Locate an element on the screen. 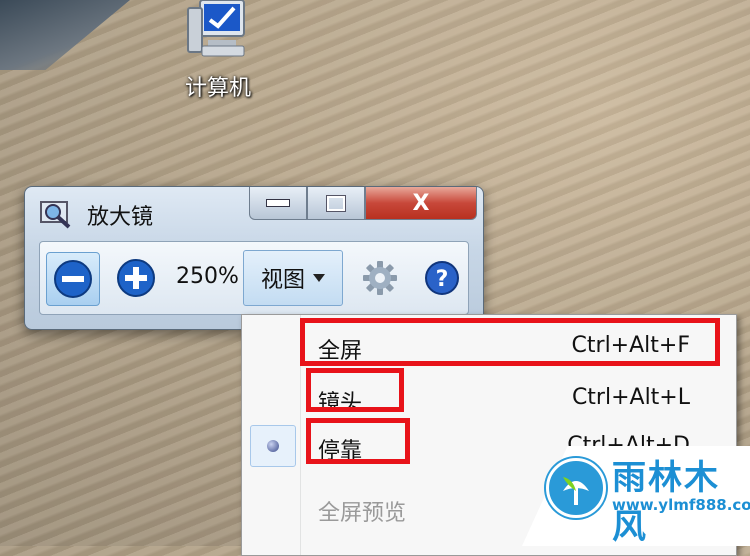 This screenshot has width=750, height=556. watermark: 雨林木风 www.ylmf888.com is located at coordinates (636, 496).